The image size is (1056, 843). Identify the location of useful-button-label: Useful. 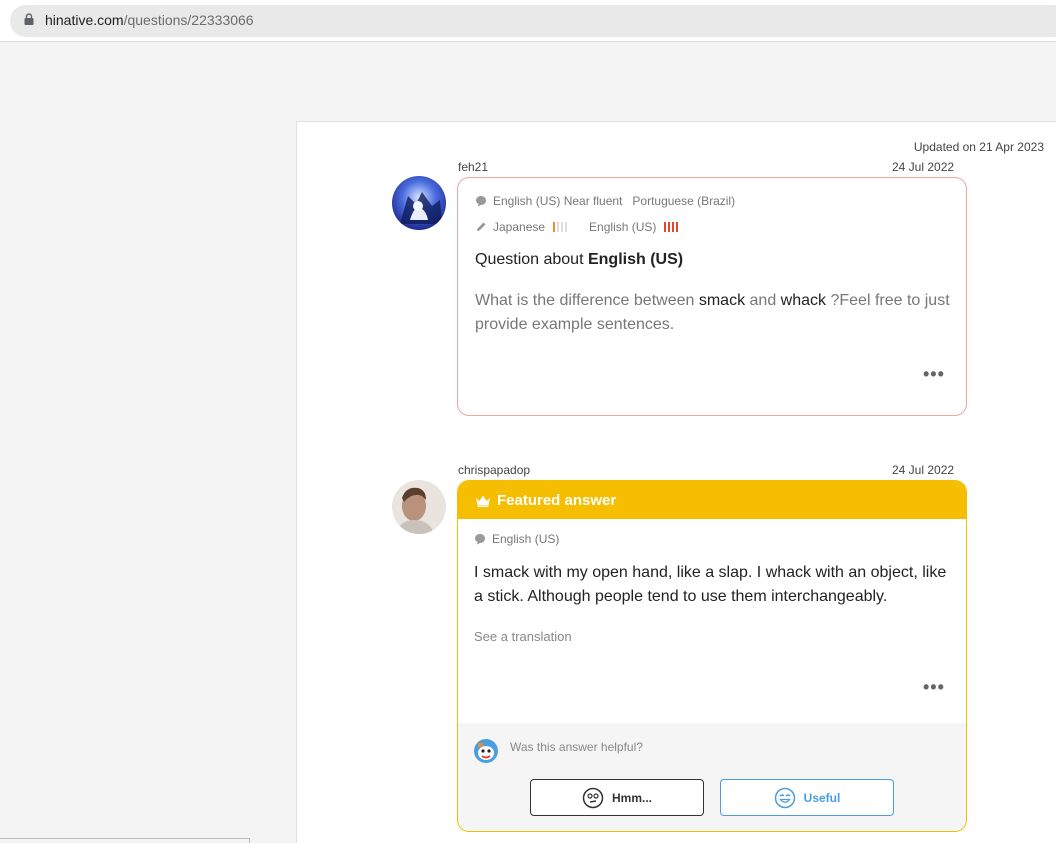
(822, 797).